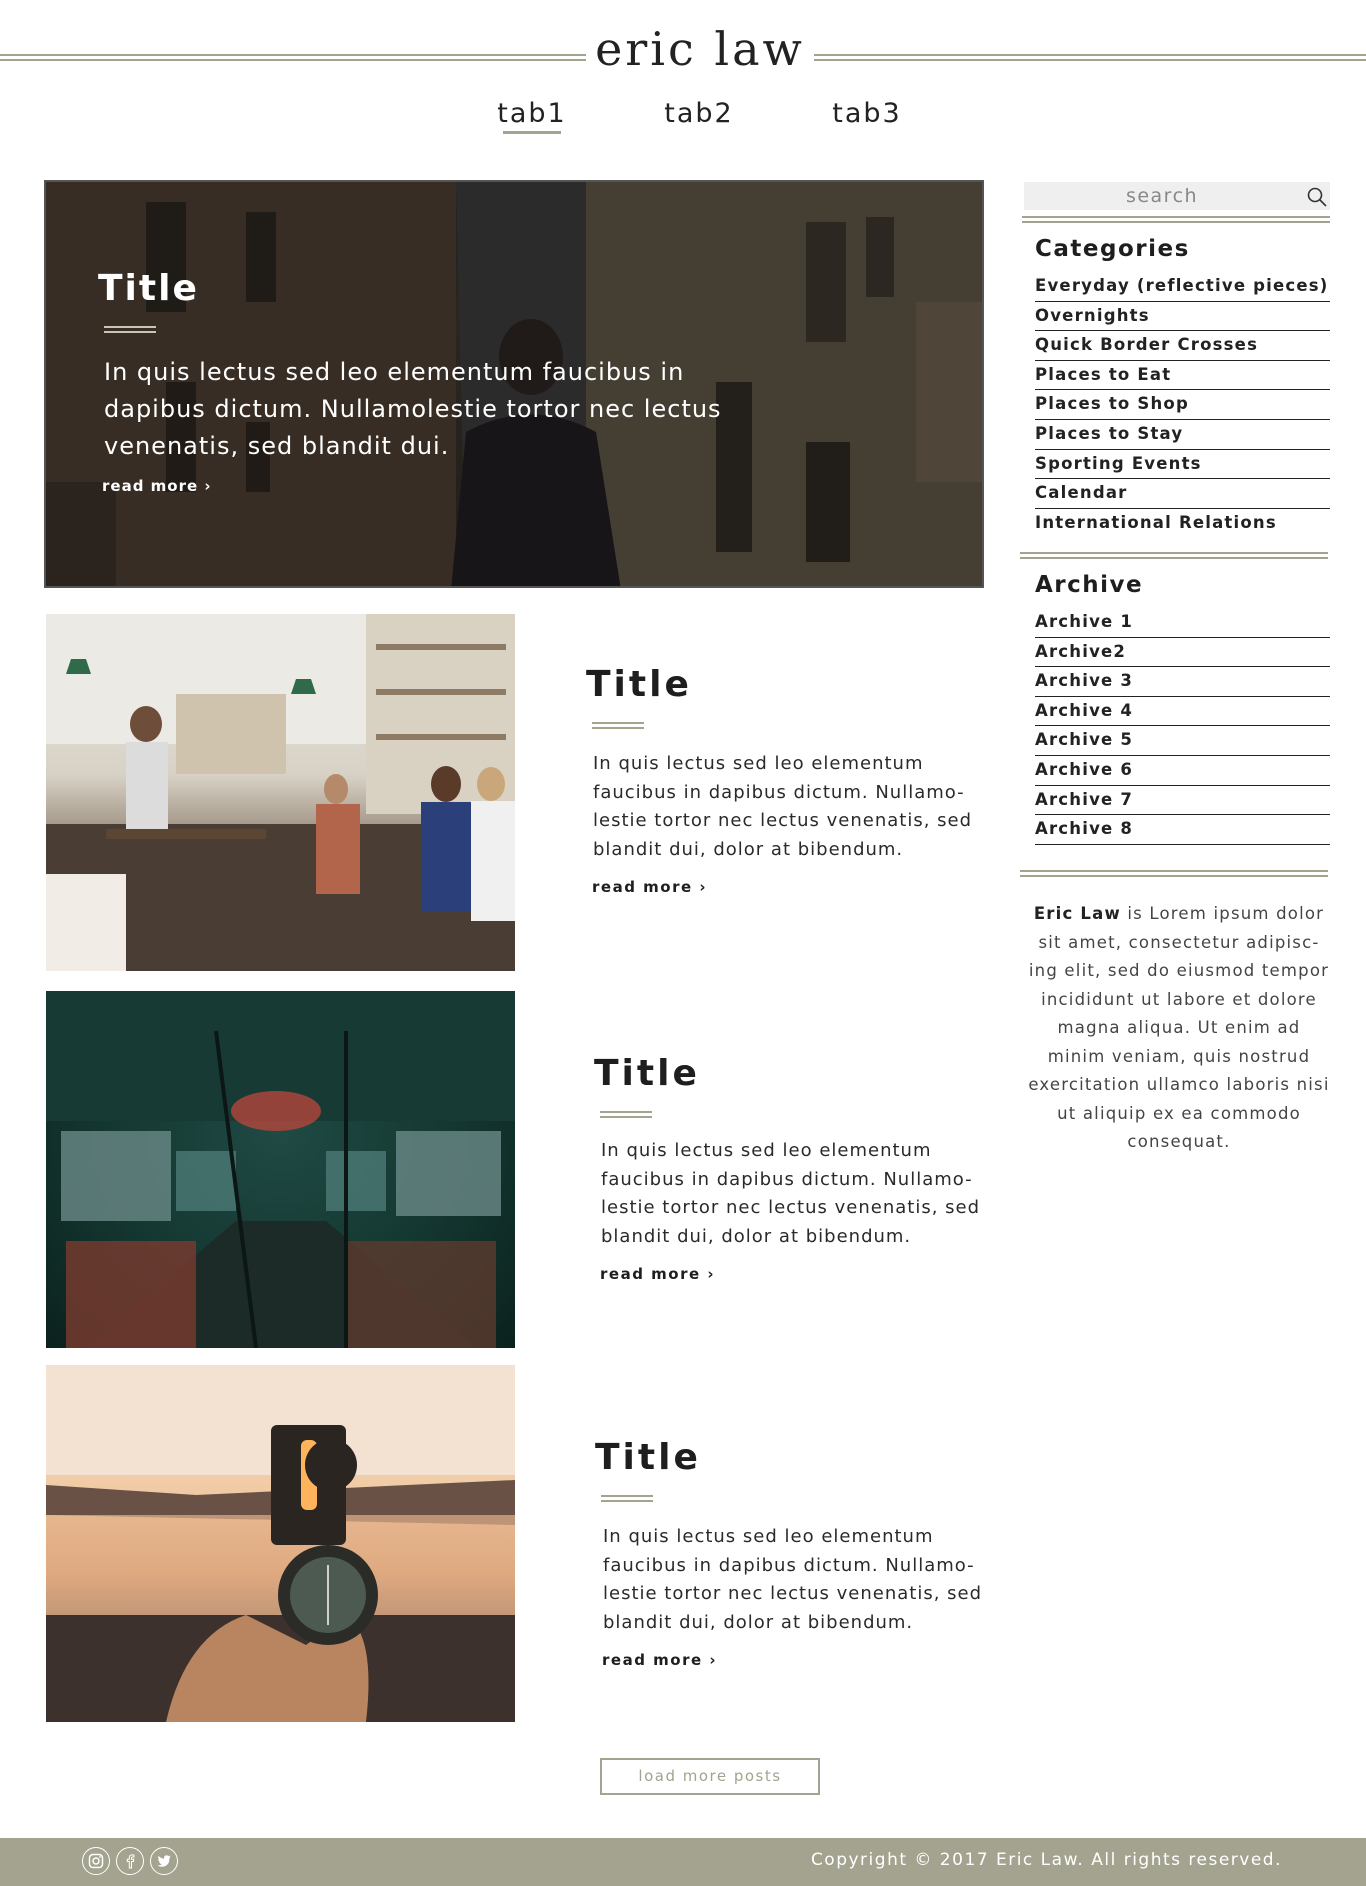  Describe the element at coordinates (164, 1861) in the screenshot. I see `twitter-icon` at that location.